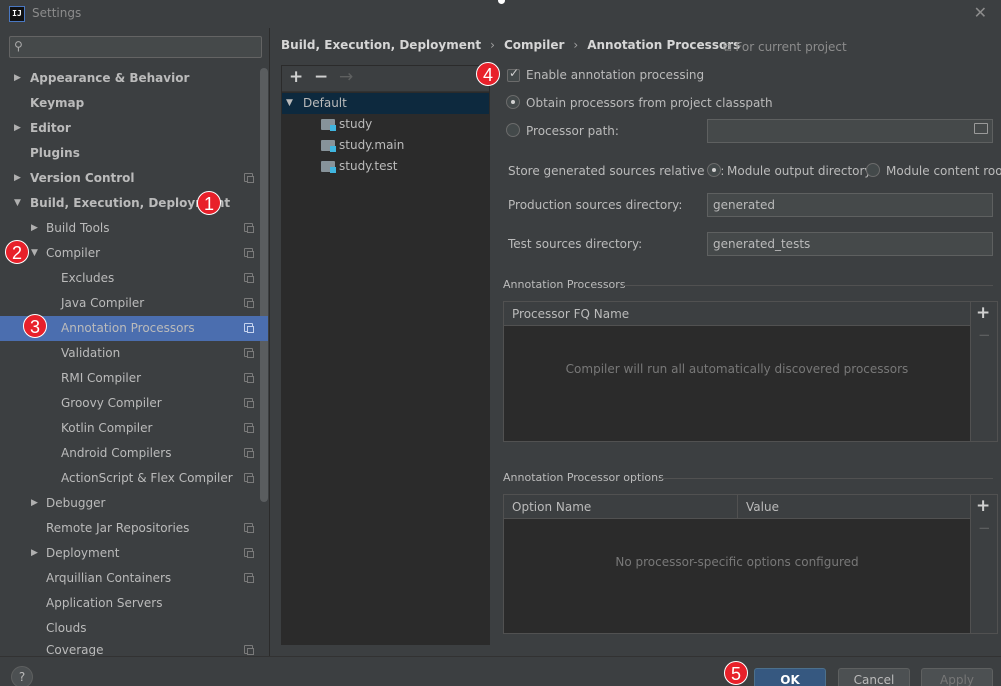  What do you see at coordinates (385, 124) in the screenshot?
I see `profile-module-row: study` at bounding box center [385, 124].